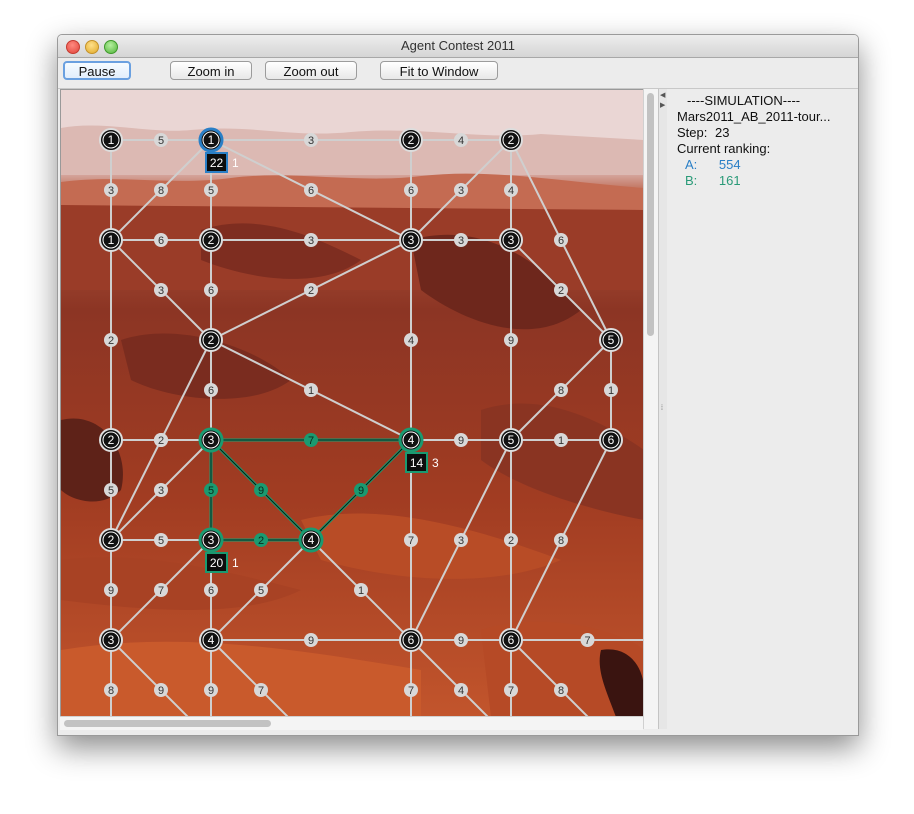 The image size is (914, 814). I want to click on step-value: 23, so click(722, 132).